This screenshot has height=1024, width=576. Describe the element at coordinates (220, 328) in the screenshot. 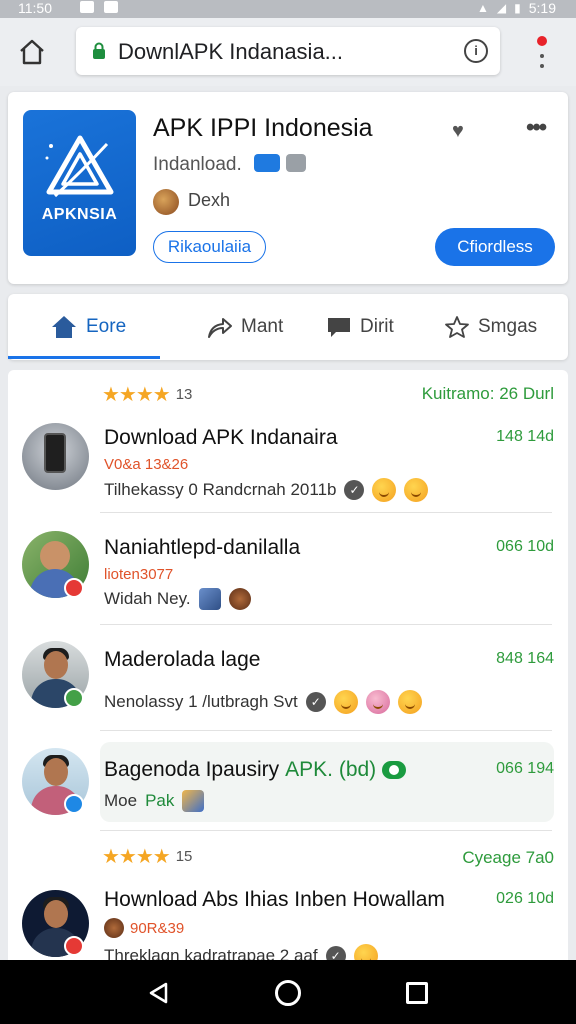

I see `share-icon` at that location.